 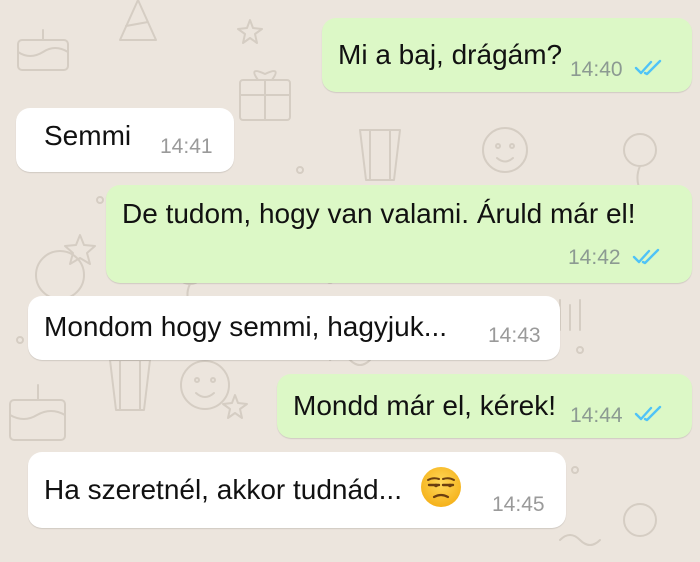 I want to click on message-bubble-incoming: Ha szeretnél, akkor tudnád... 14:45, so click(x=297, y=490).